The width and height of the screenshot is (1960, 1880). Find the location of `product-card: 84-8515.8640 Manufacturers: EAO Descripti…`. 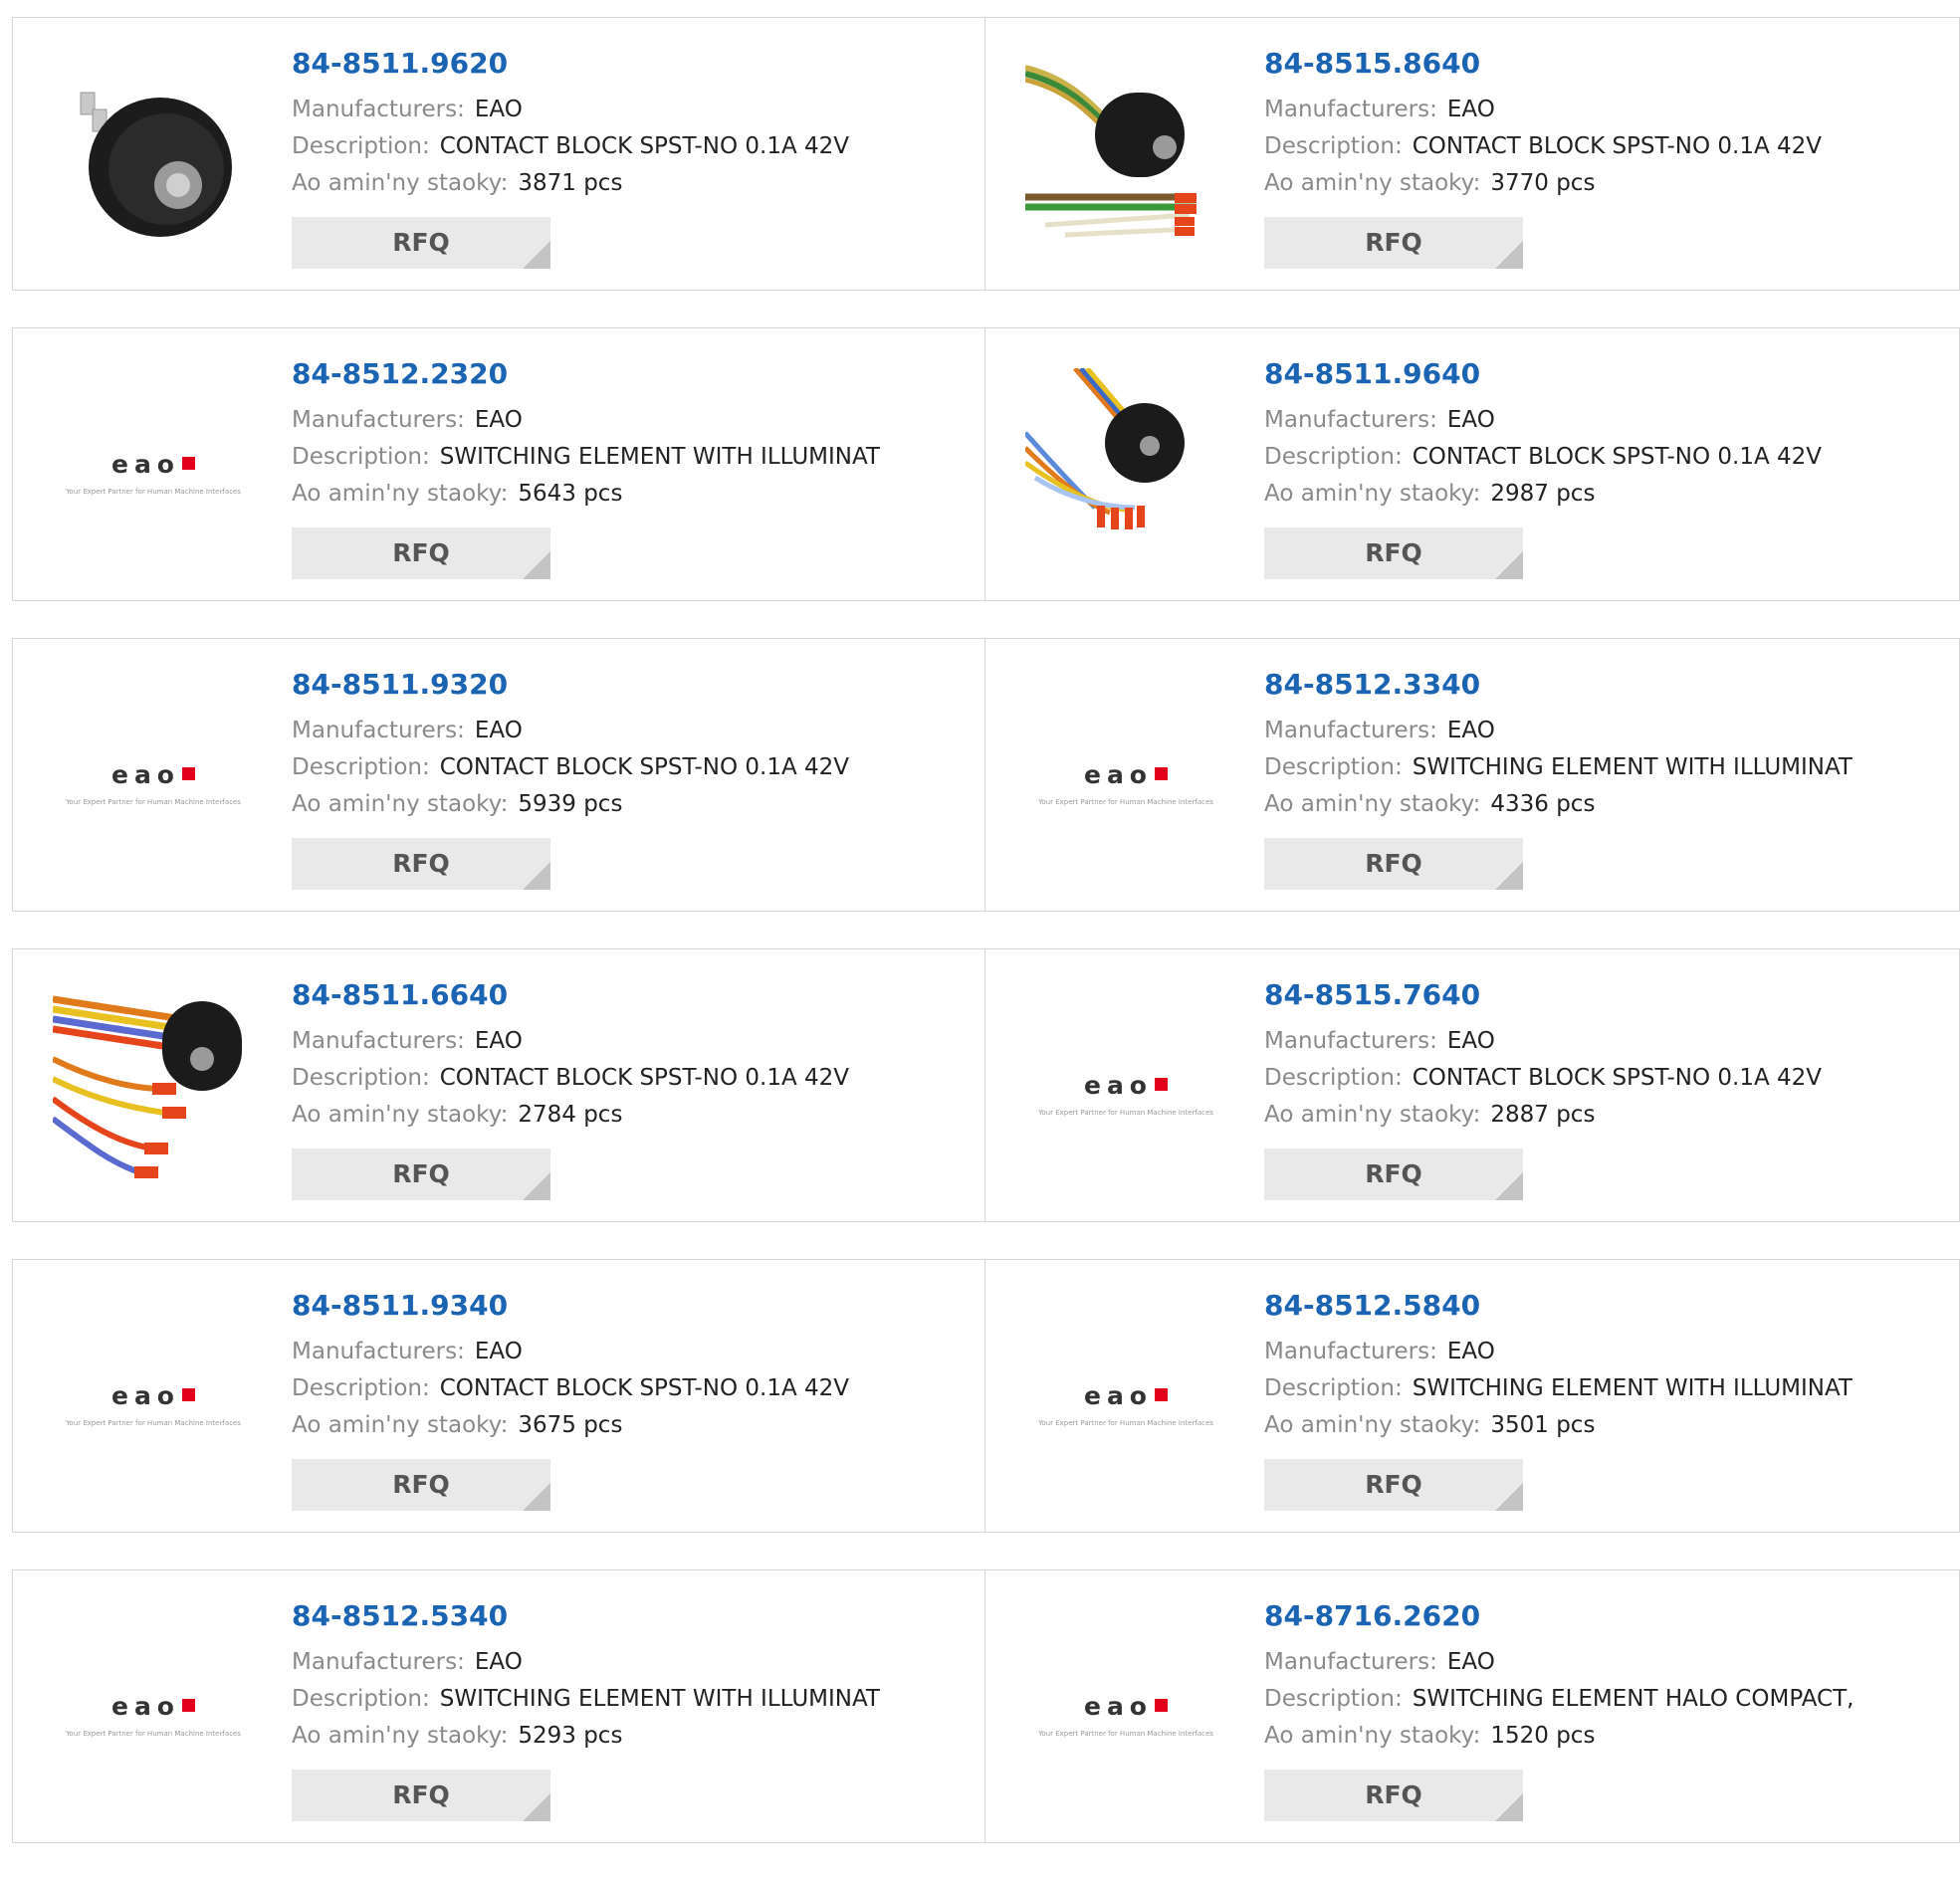

product-card: 84-8515.8640 Manufacturers: EAO Descripti… is located at coordinates (1472, 154).